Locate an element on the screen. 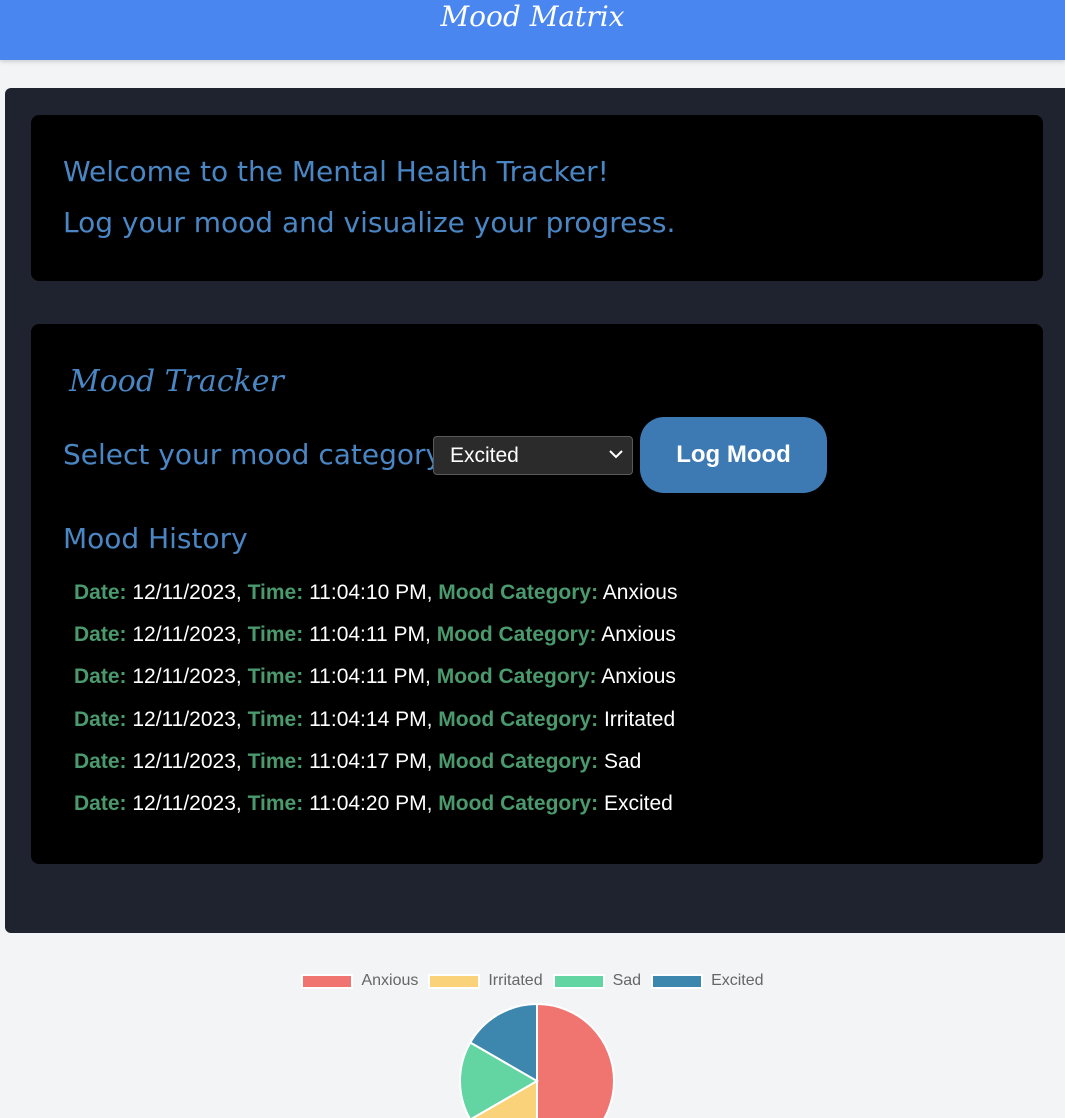 This screenshot has height=1118, width=1065. mood-category-select: Excited is located at coordinates (533, 455).